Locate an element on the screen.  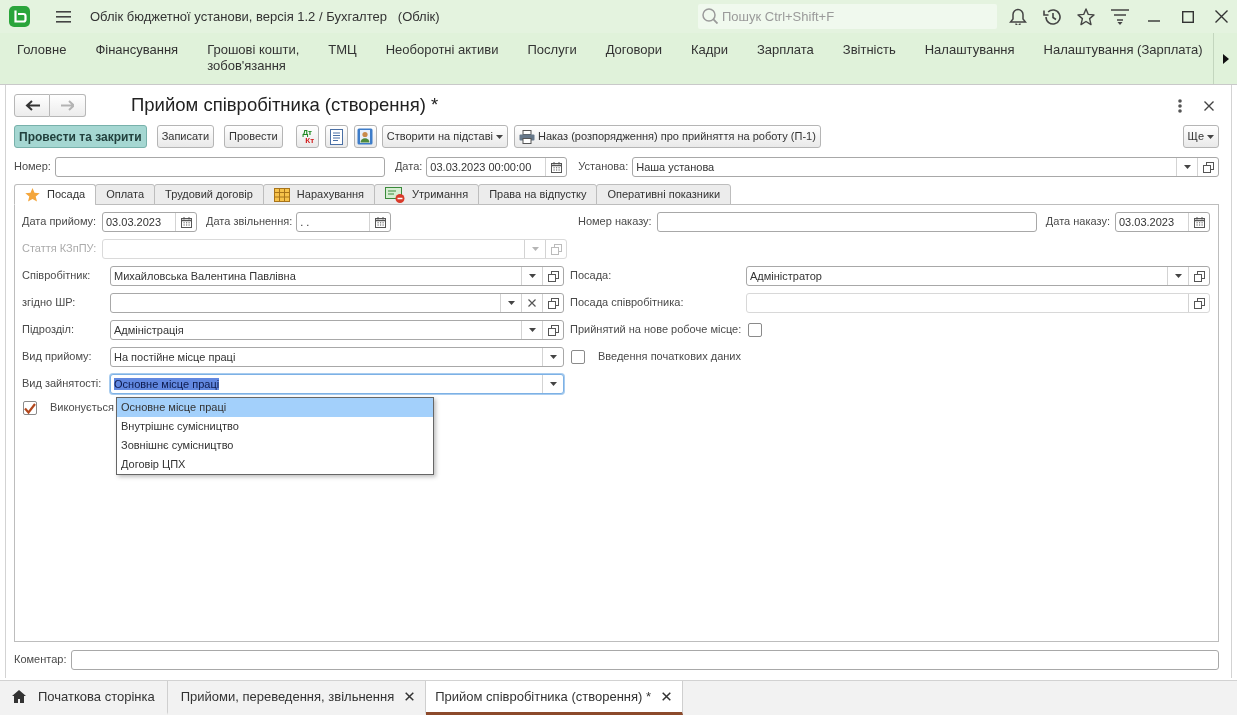
more-vertical-icon is located at coordinates (1180, 105).